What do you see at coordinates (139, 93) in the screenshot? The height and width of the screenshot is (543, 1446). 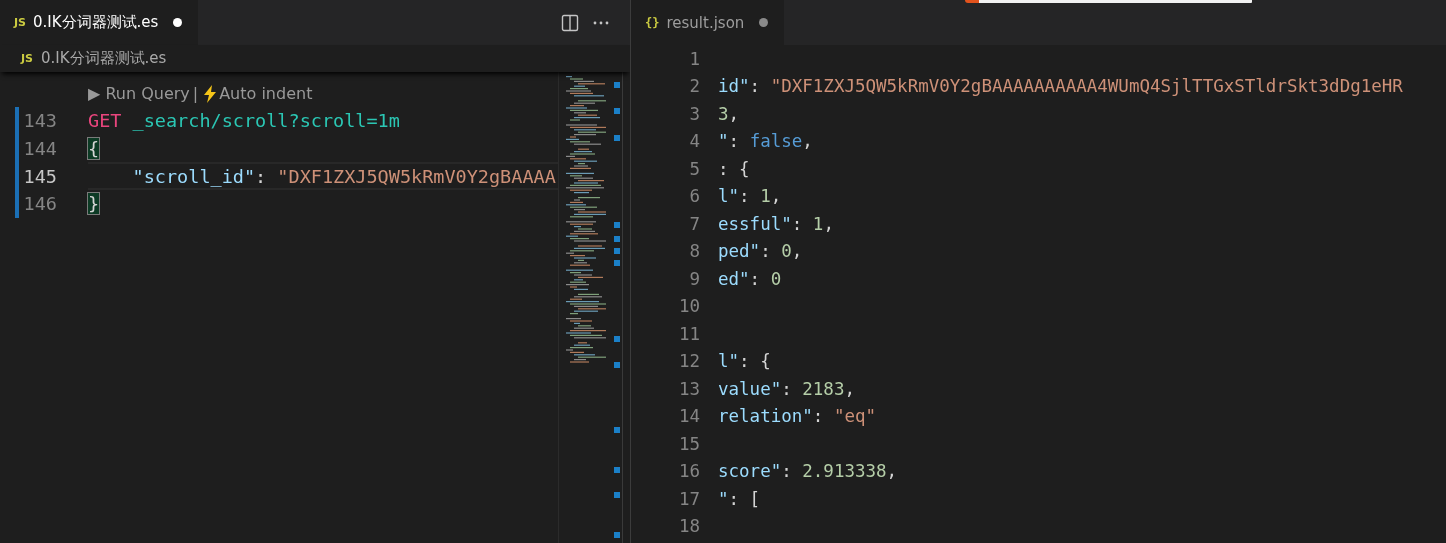 I see `codelens-link: ▶ Run Query` at bounding box center [139, 93].